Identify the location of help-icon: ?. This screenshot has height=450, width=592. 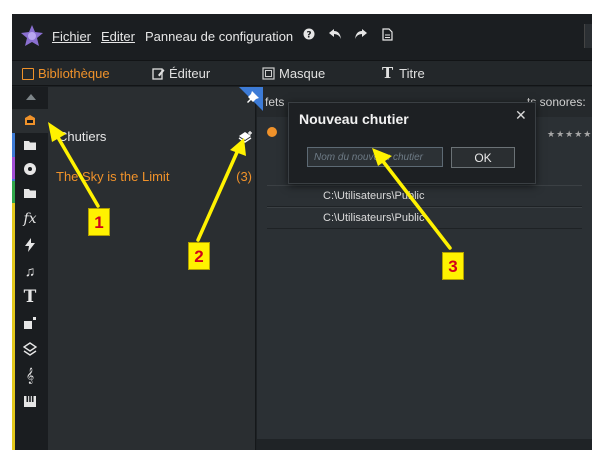
(309, 36).